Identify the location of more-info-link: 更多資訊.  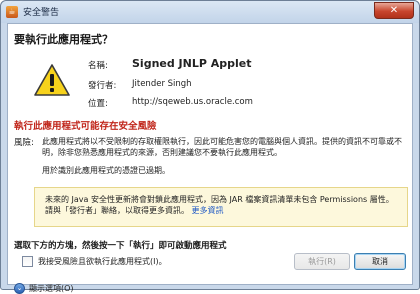
(208, 210).